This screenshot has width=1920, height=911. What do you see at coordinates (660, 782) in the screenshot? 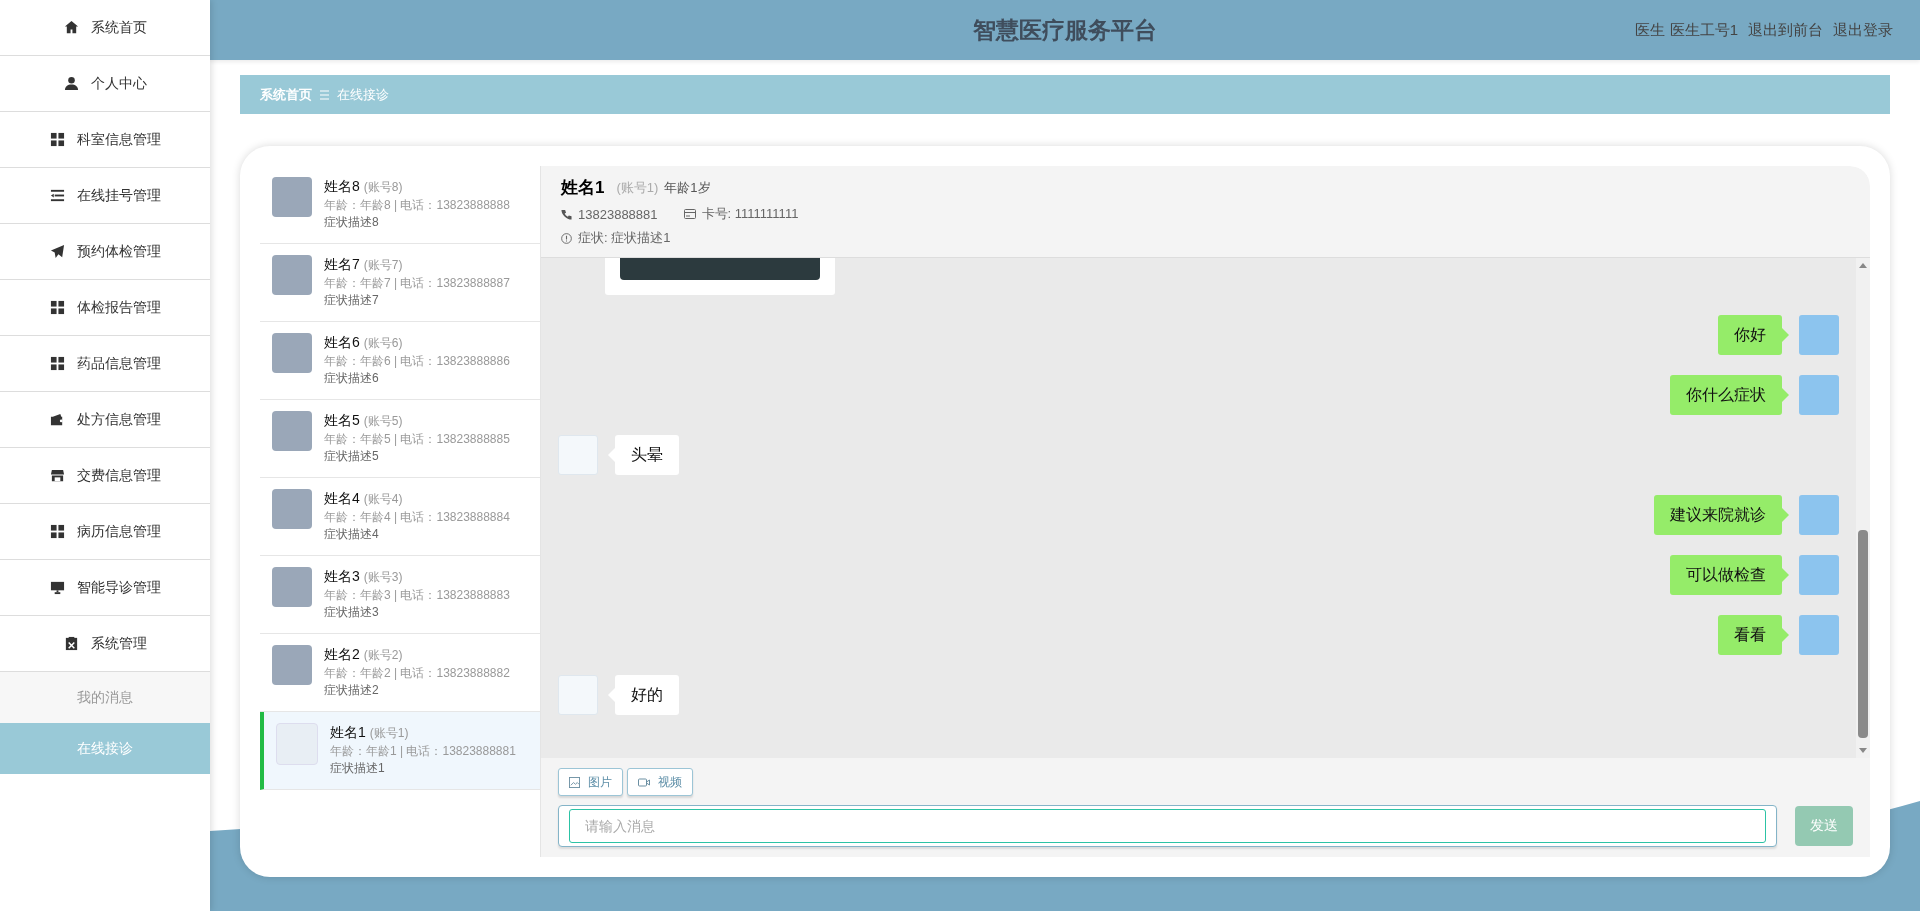
I see `attach-button: 视频` at bounding box center [660, 782].